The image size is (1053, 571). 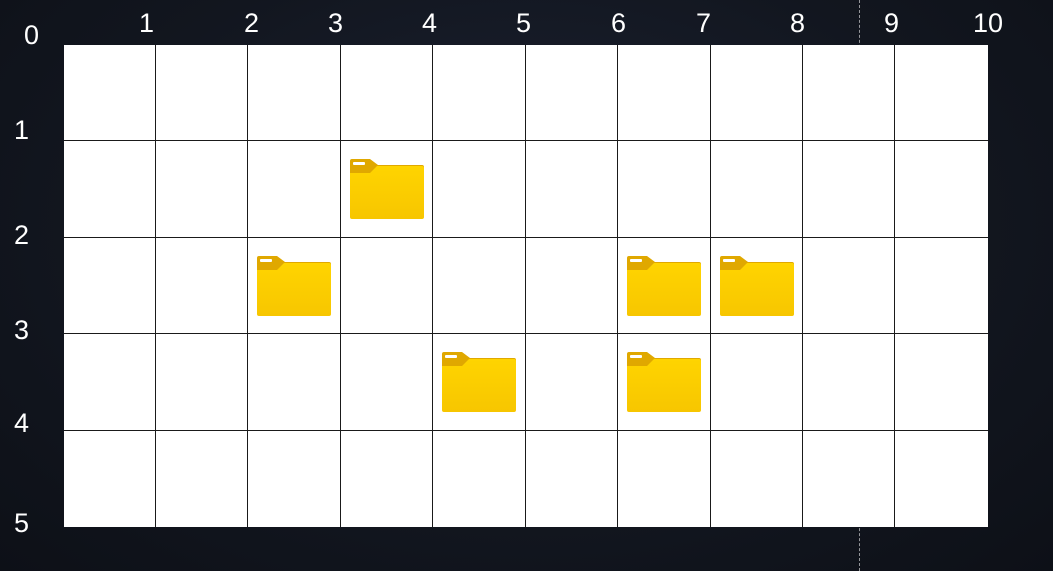 What do you see at coordinates (336, 23) in the screenshot?
I see `col-label-3: 3` at bounding box center [336, 23].